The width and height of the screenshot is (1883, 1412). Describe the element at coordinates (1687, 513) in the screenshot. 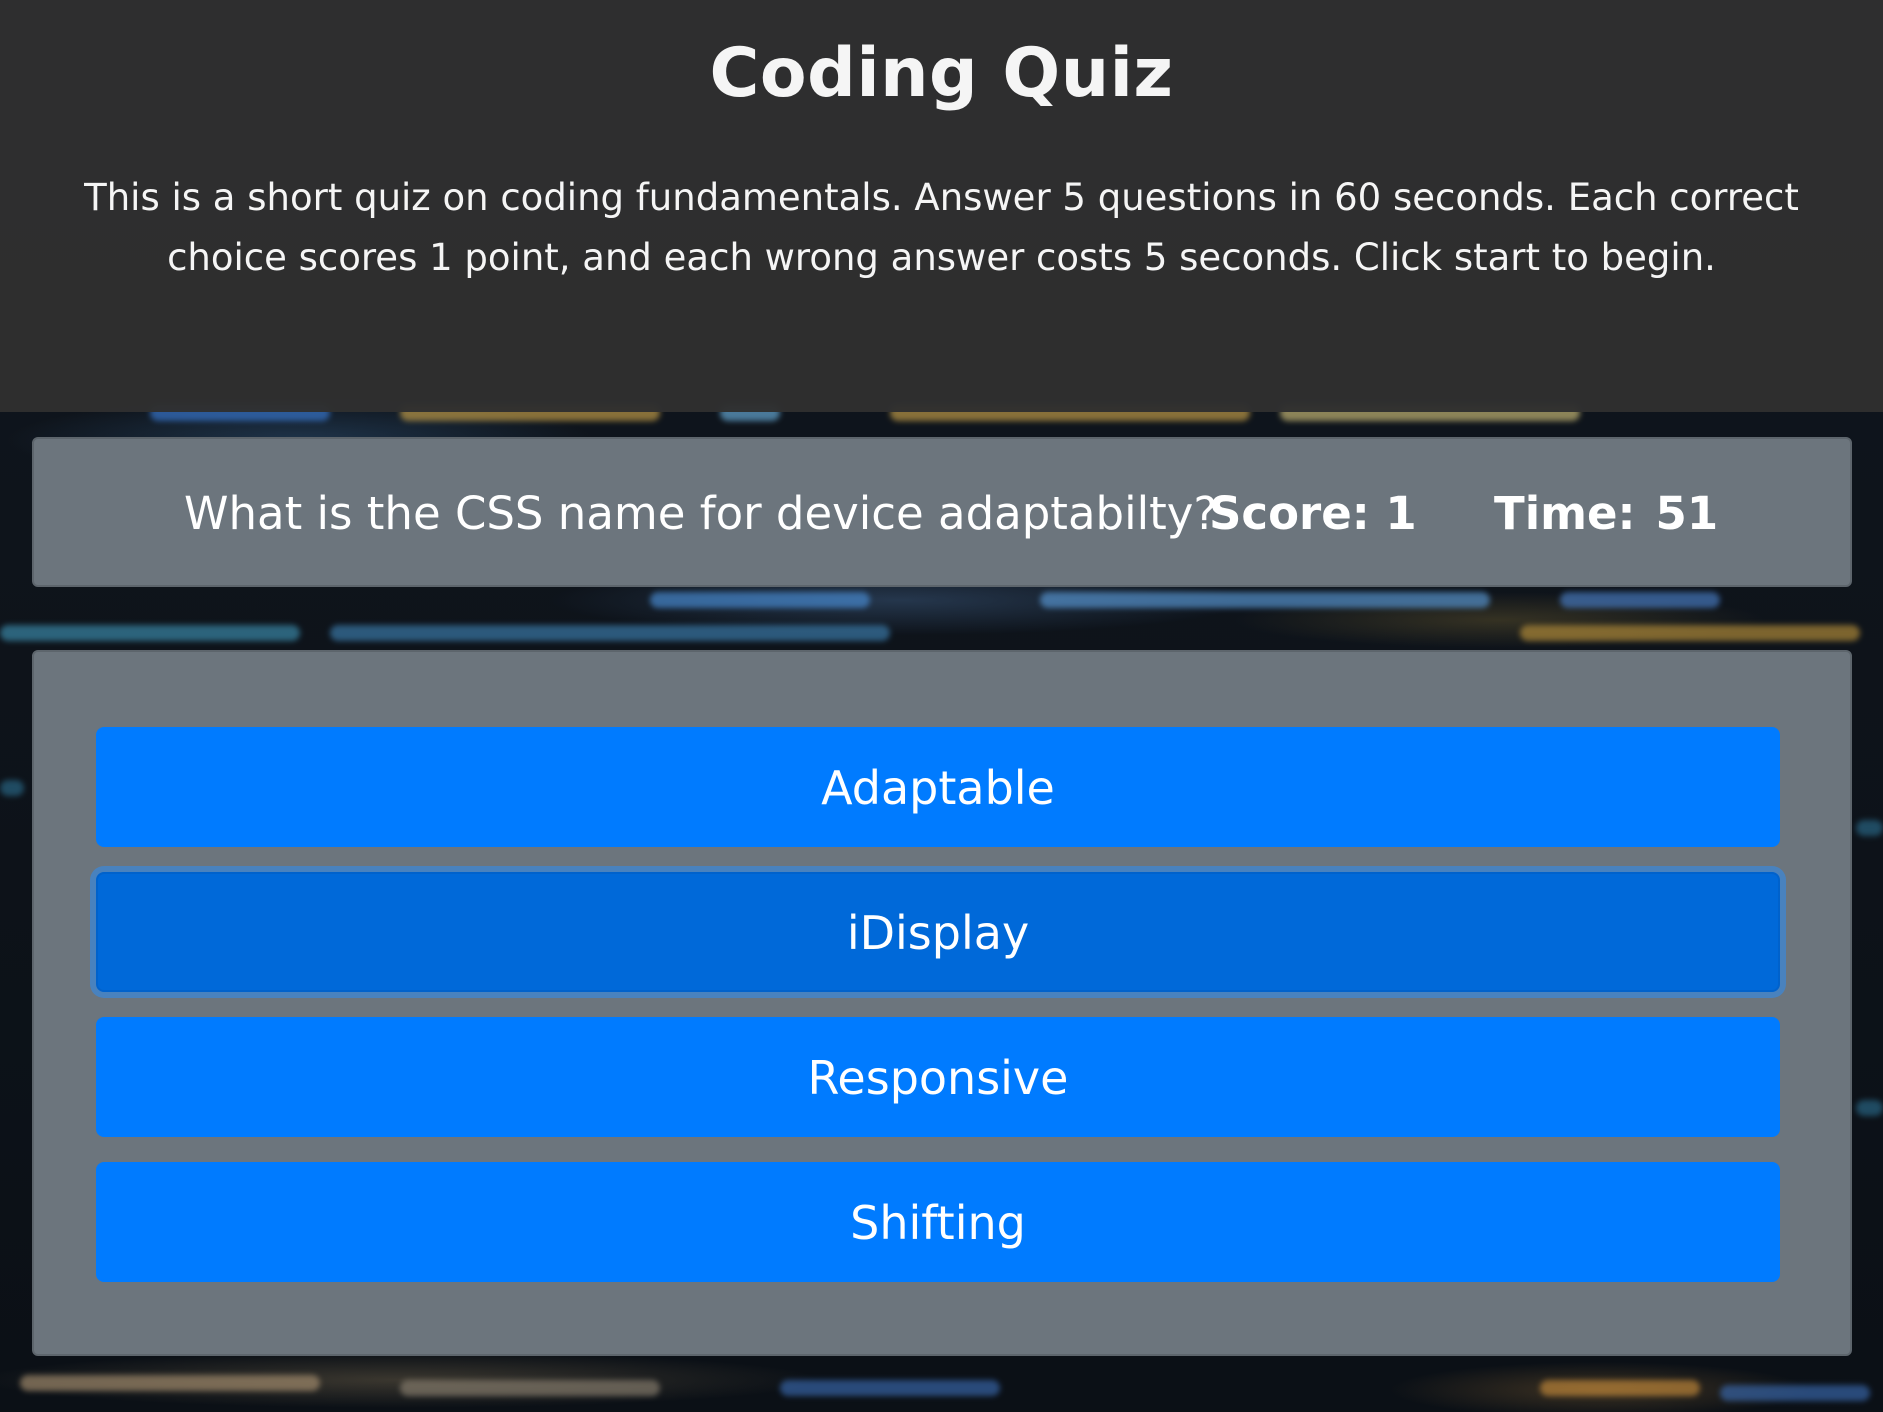

I see `timer-value: 51` at that location.